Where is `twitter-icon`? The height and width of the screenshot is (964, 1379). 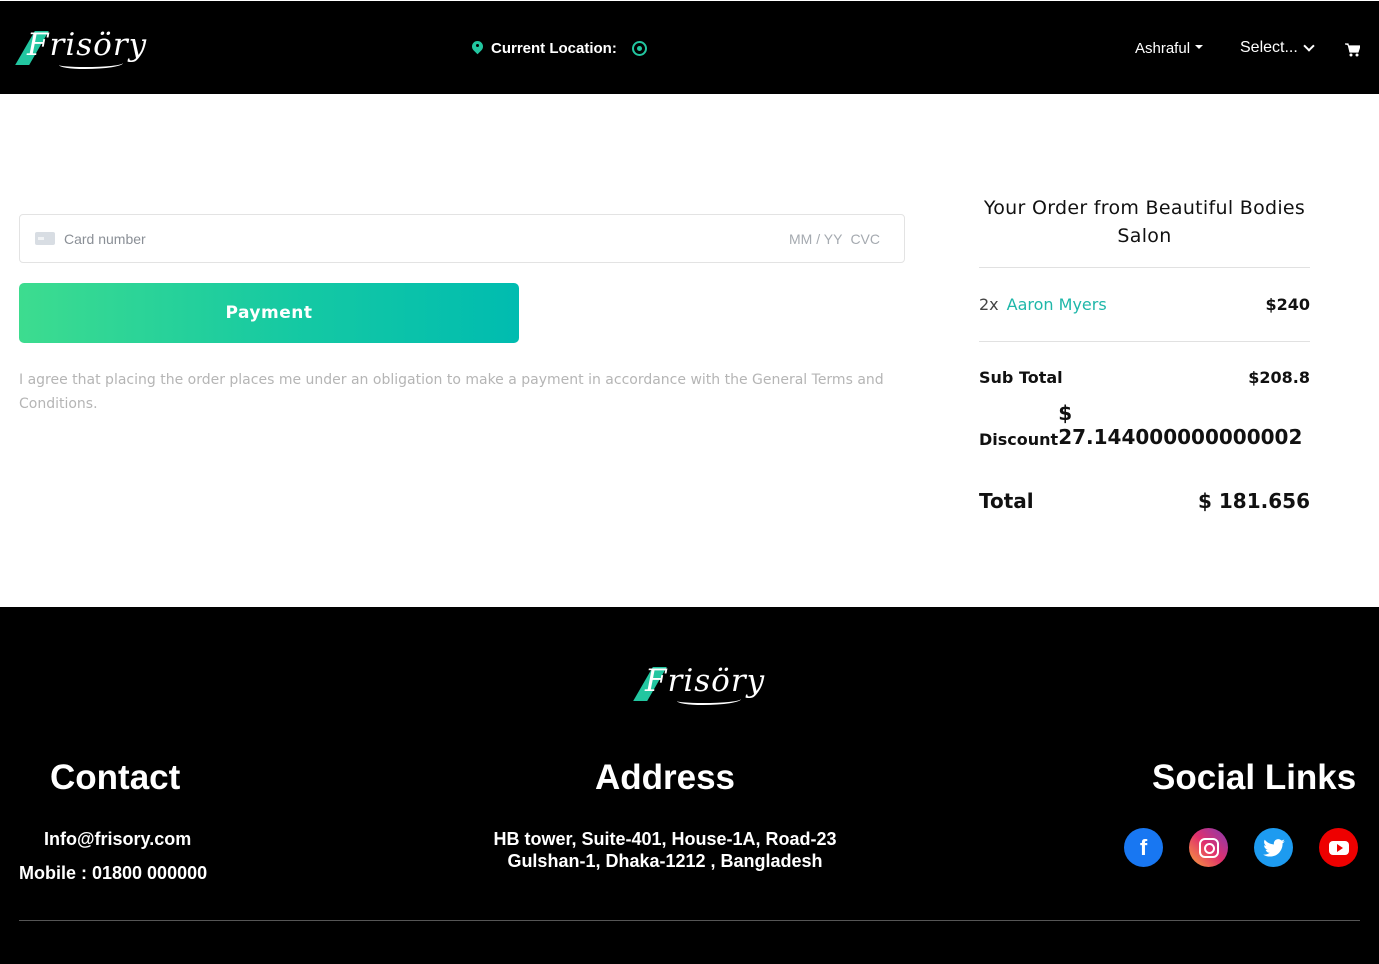 twitter-icon is located at coordinates (1273, 847).